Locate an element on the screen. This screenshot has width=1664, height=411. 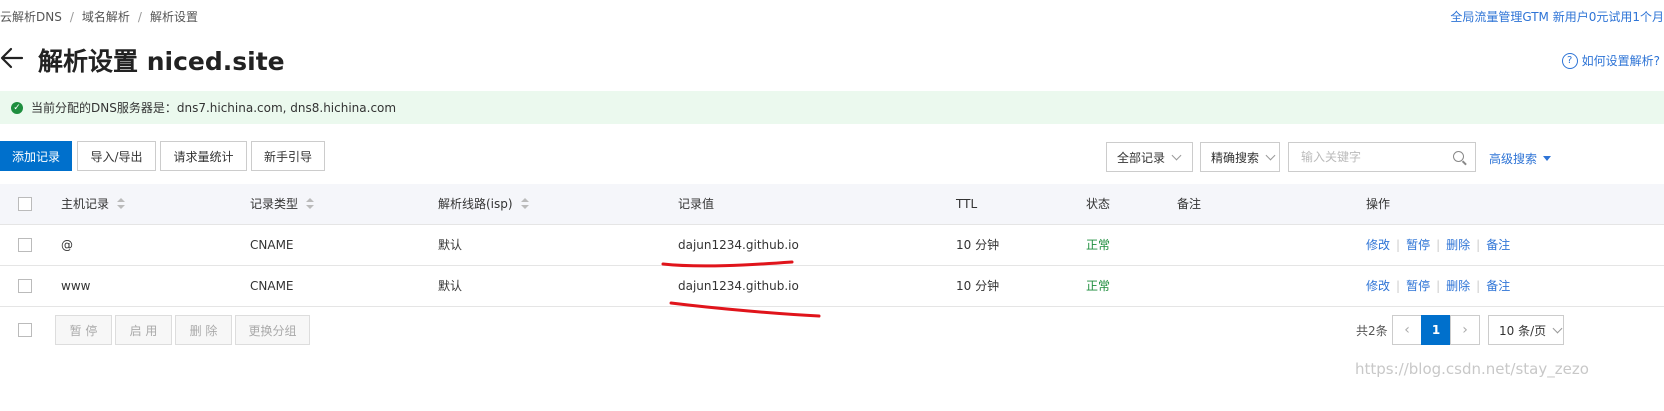
prev-page-button: ‹ is located at coordinates (1407, 330).